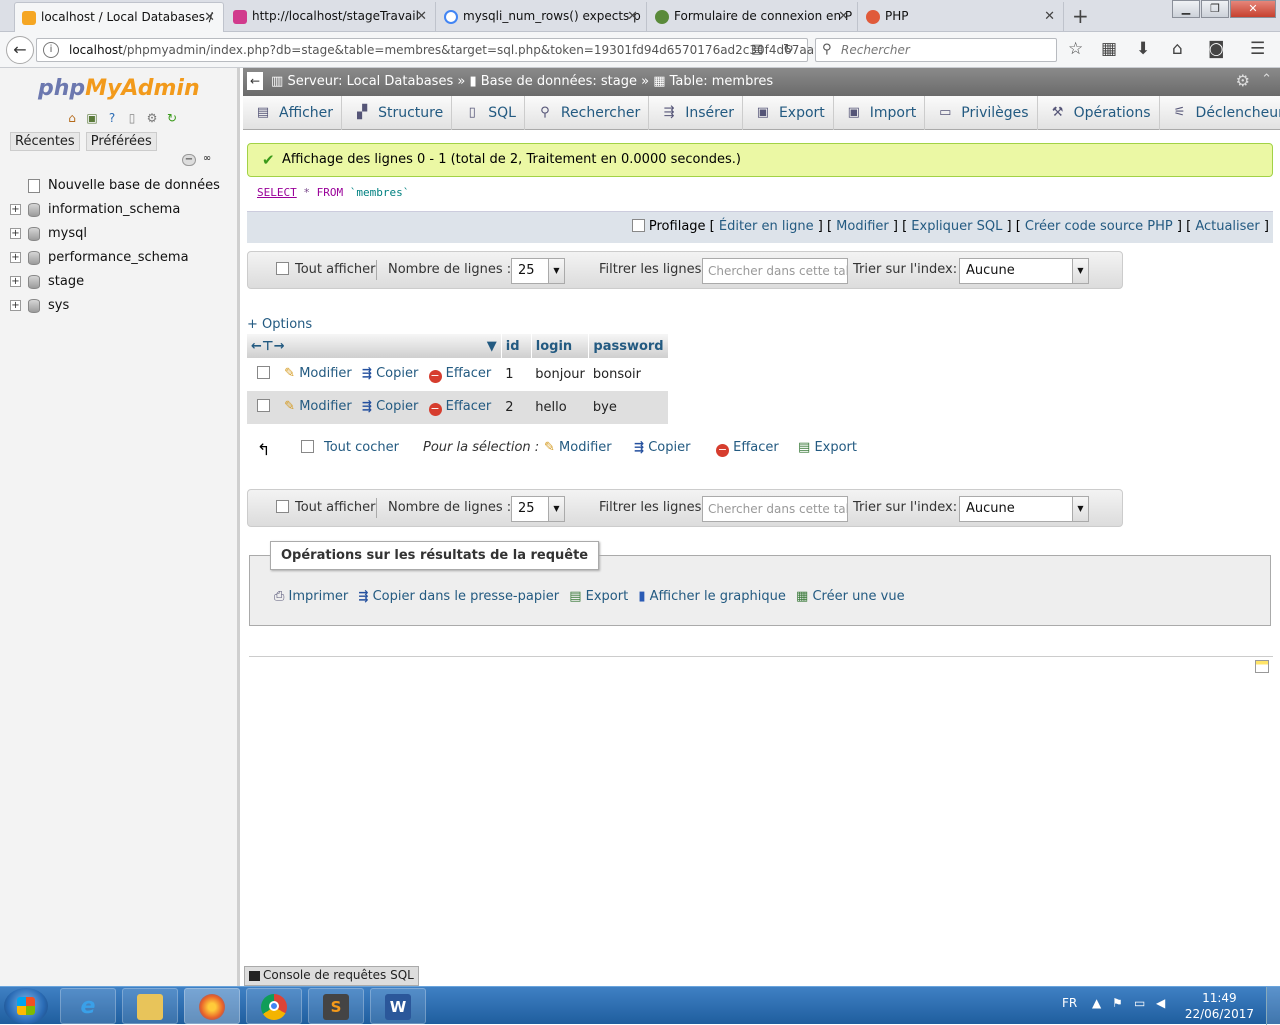 This screenshot has height=1025, width=1280. Describe the element at coordinates (121, 141) in the screenshot. I see `tab-favorites: Préférées` at that location.